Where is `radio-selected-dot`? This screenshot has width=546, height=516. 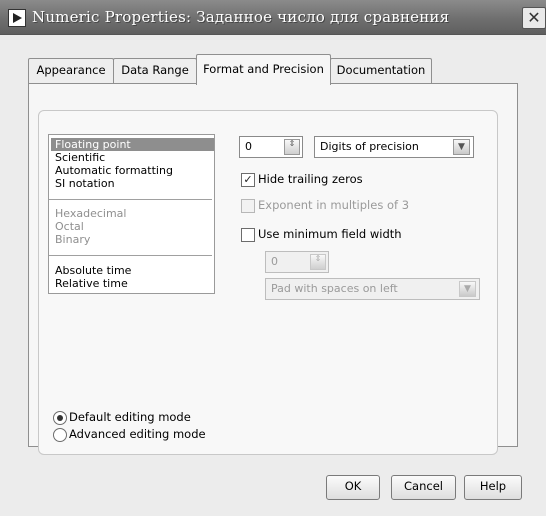
radio-selected-dot is located at coordinates (60, 418).